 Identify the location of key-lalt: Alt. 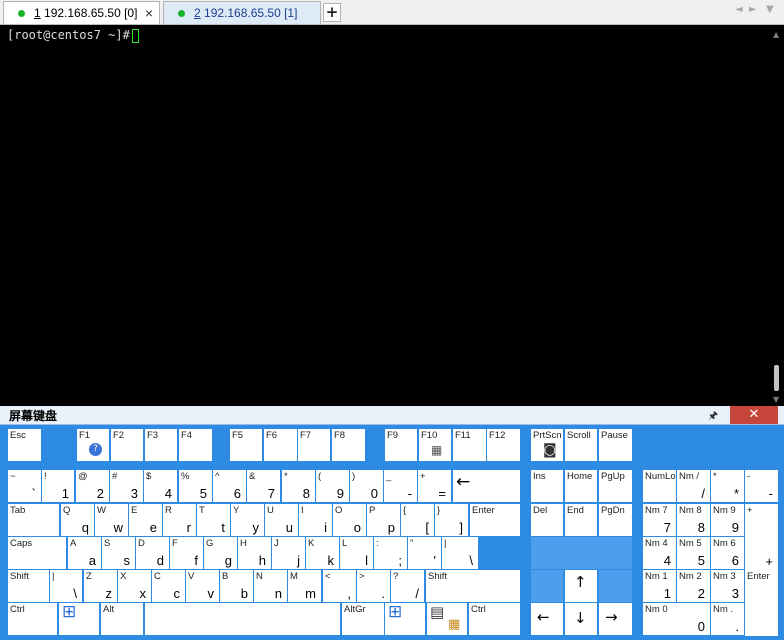
(122, 619).